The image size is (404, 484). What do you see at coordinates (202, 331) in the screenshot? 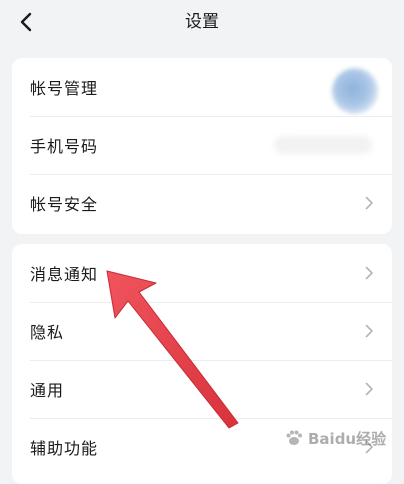
I see `settings-row-privacy: 隐私` at bounding box center [202, 331].